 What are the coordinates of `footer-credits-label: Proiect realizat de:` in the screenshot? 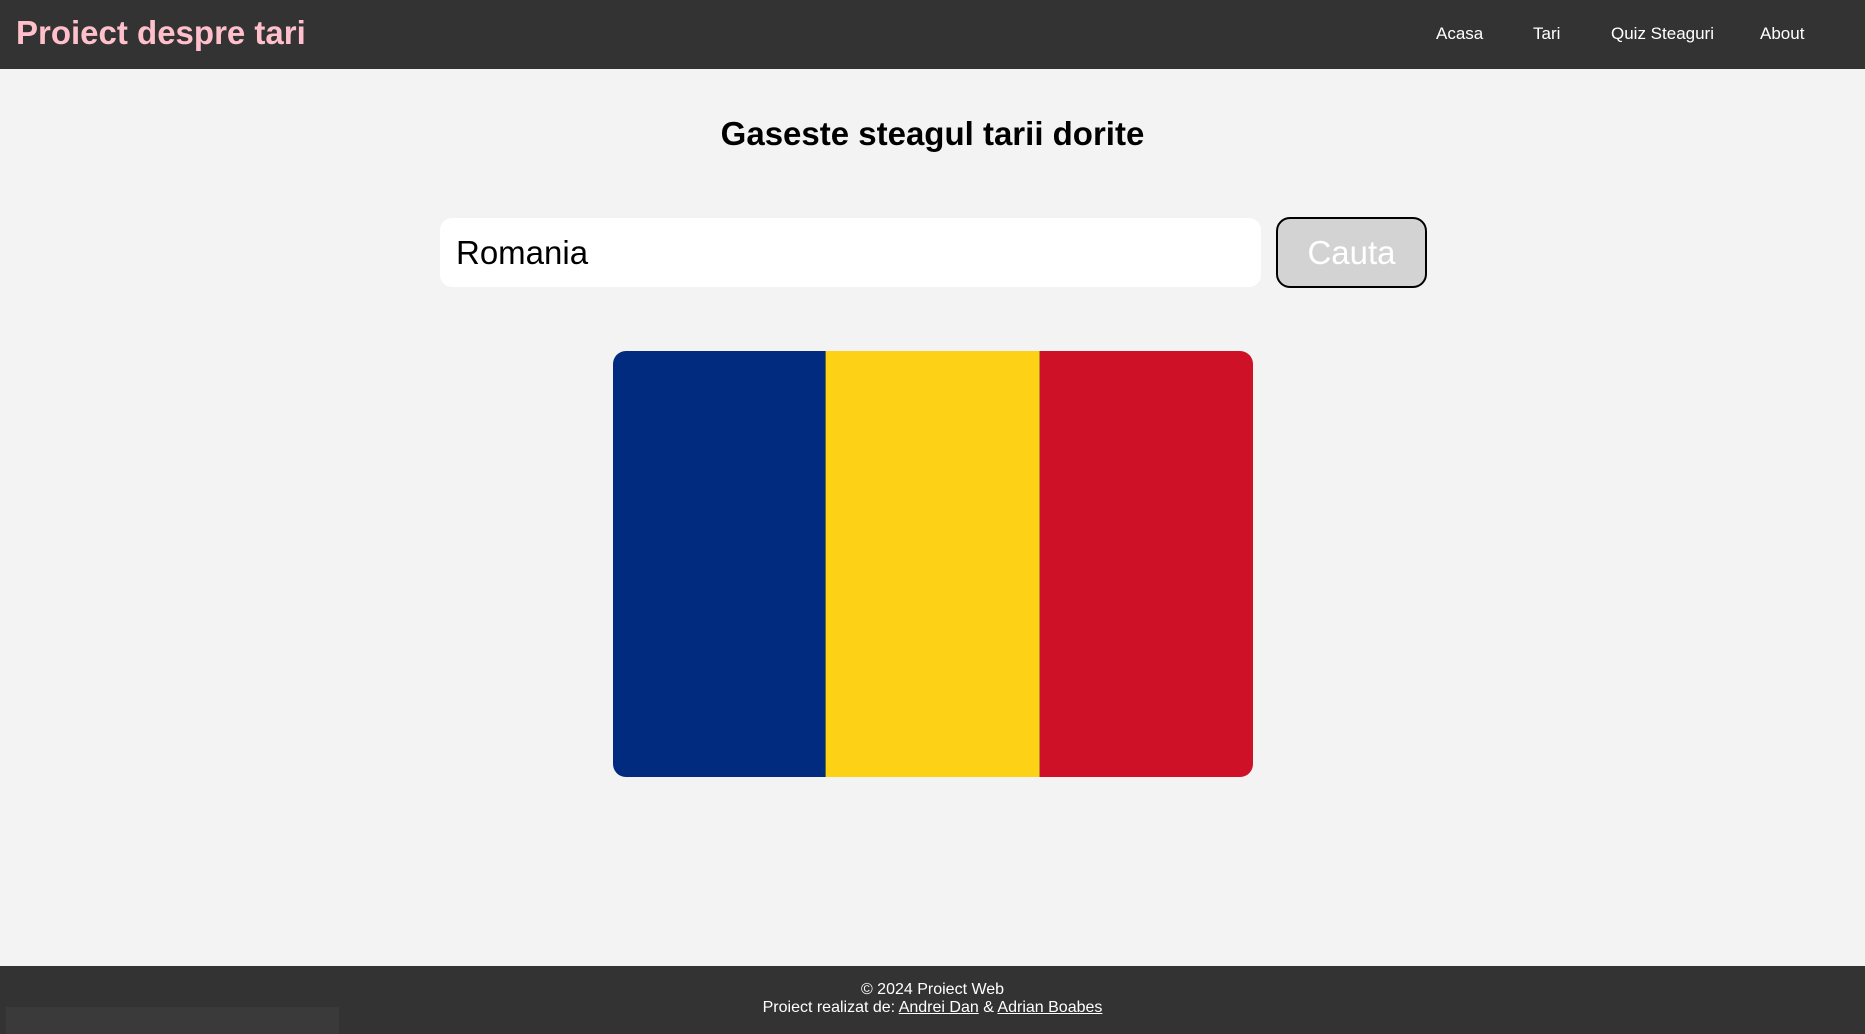 It's located at (829, 1007).